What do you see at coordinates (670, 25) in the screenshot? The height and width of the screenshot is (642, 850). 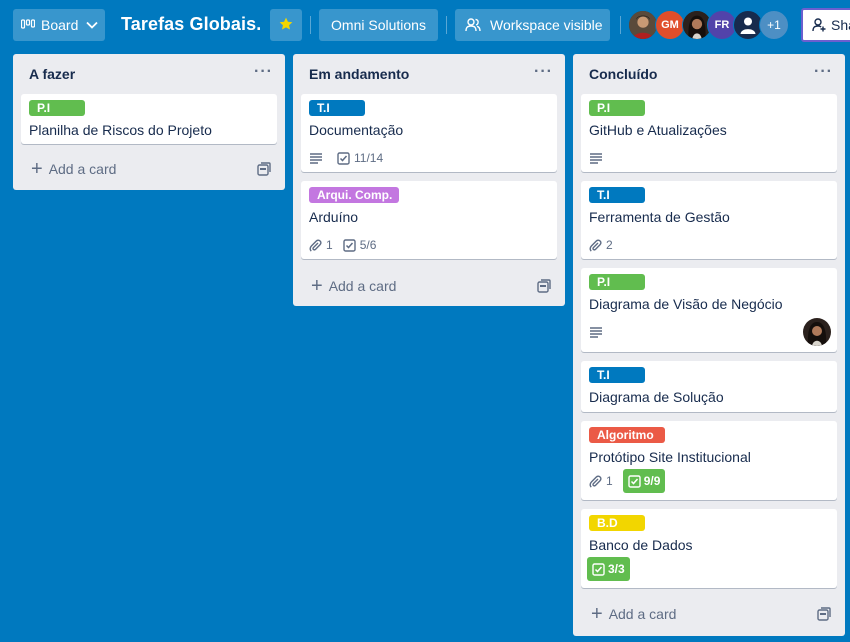 I see `member-avatar-initials: GM` at bounding box center [670, 25].